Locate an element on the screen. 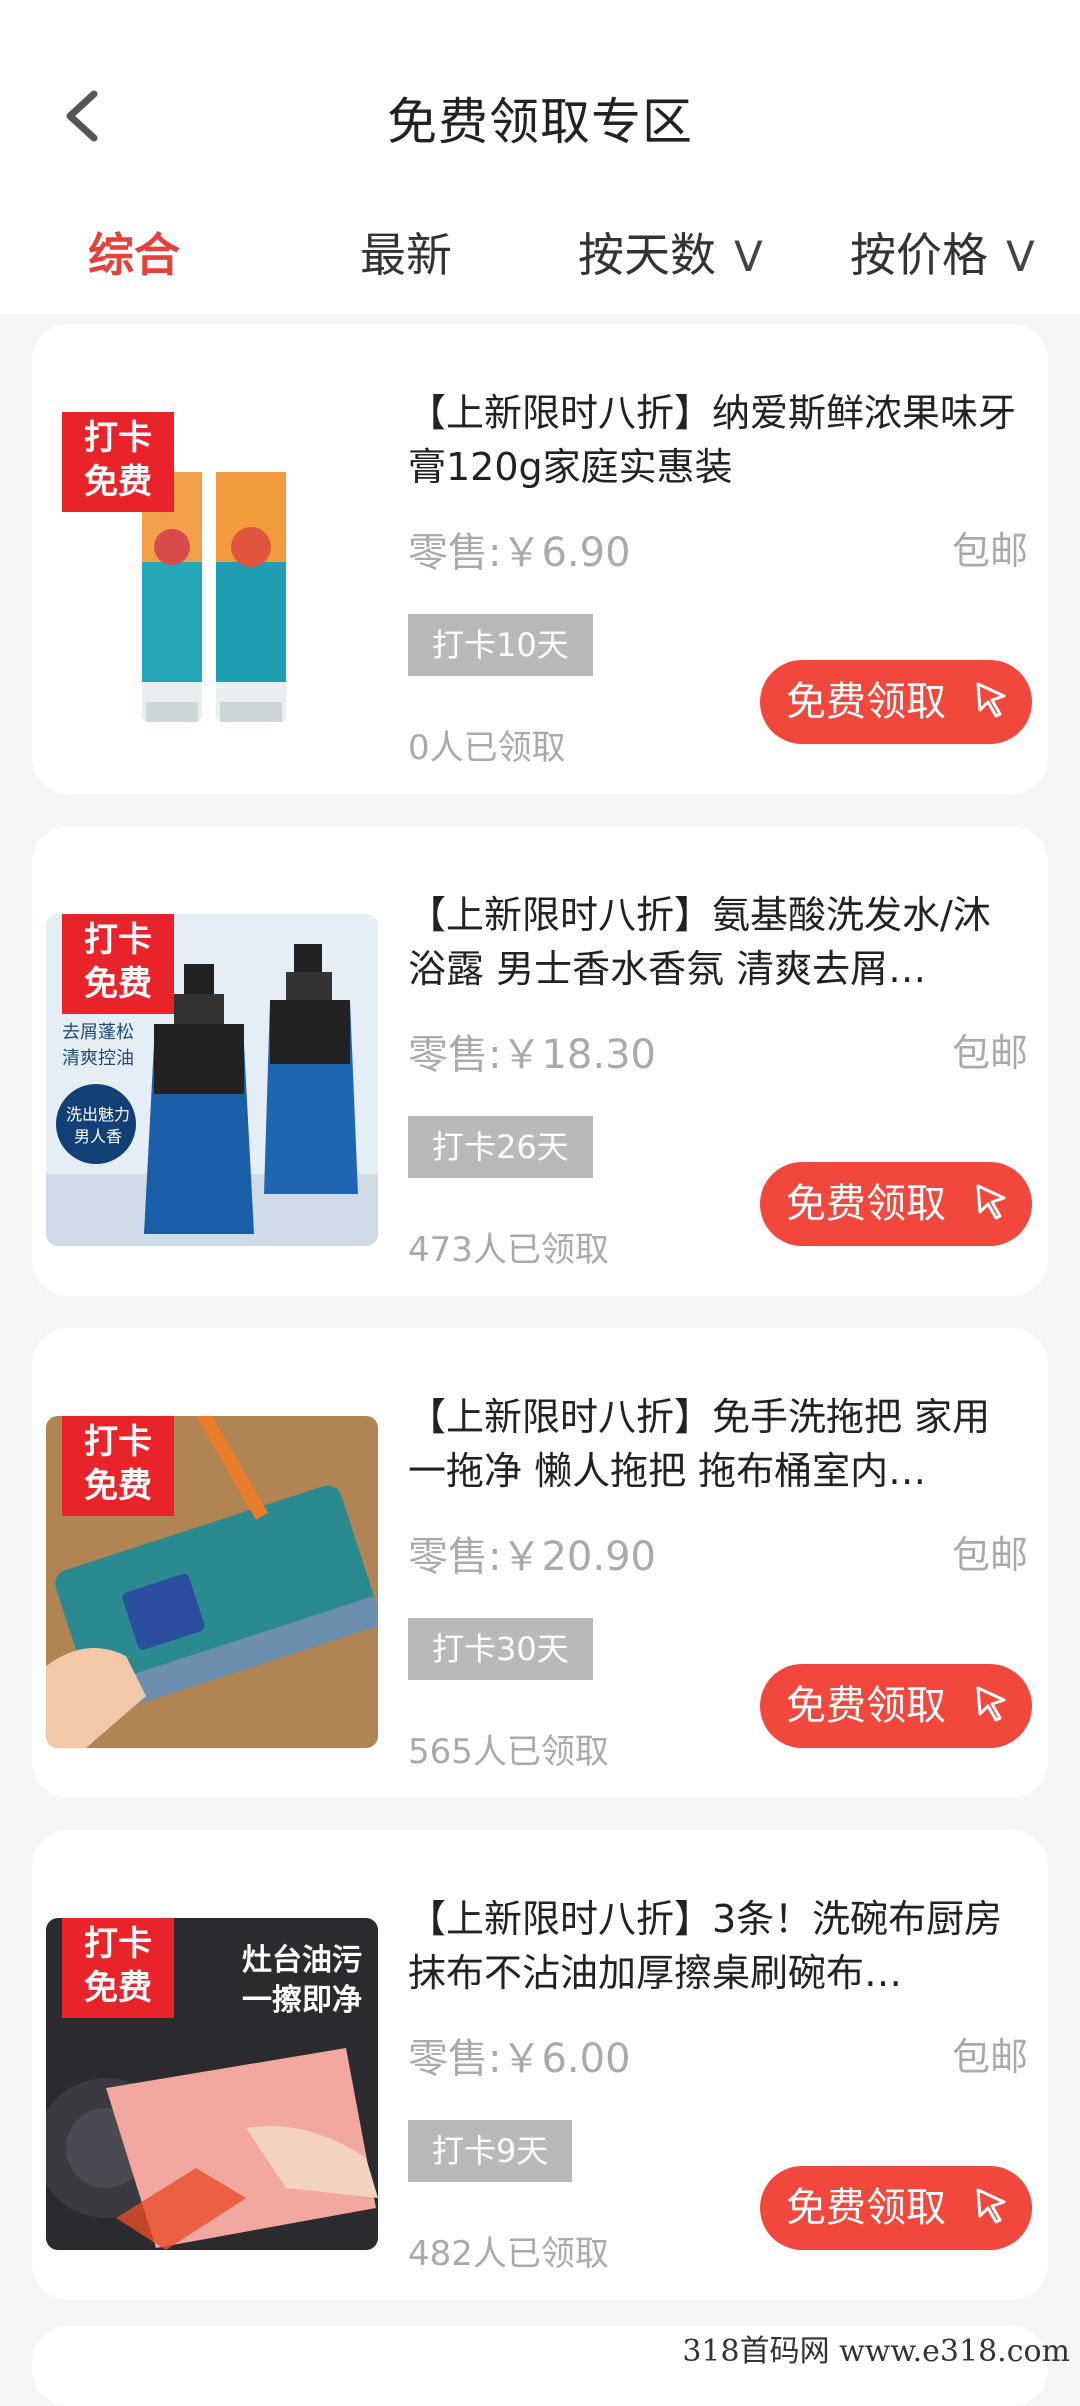 This screenshot has width=1080, height=2406. claimed-count: 565人已领取 is located at coordinates (508, 1752).